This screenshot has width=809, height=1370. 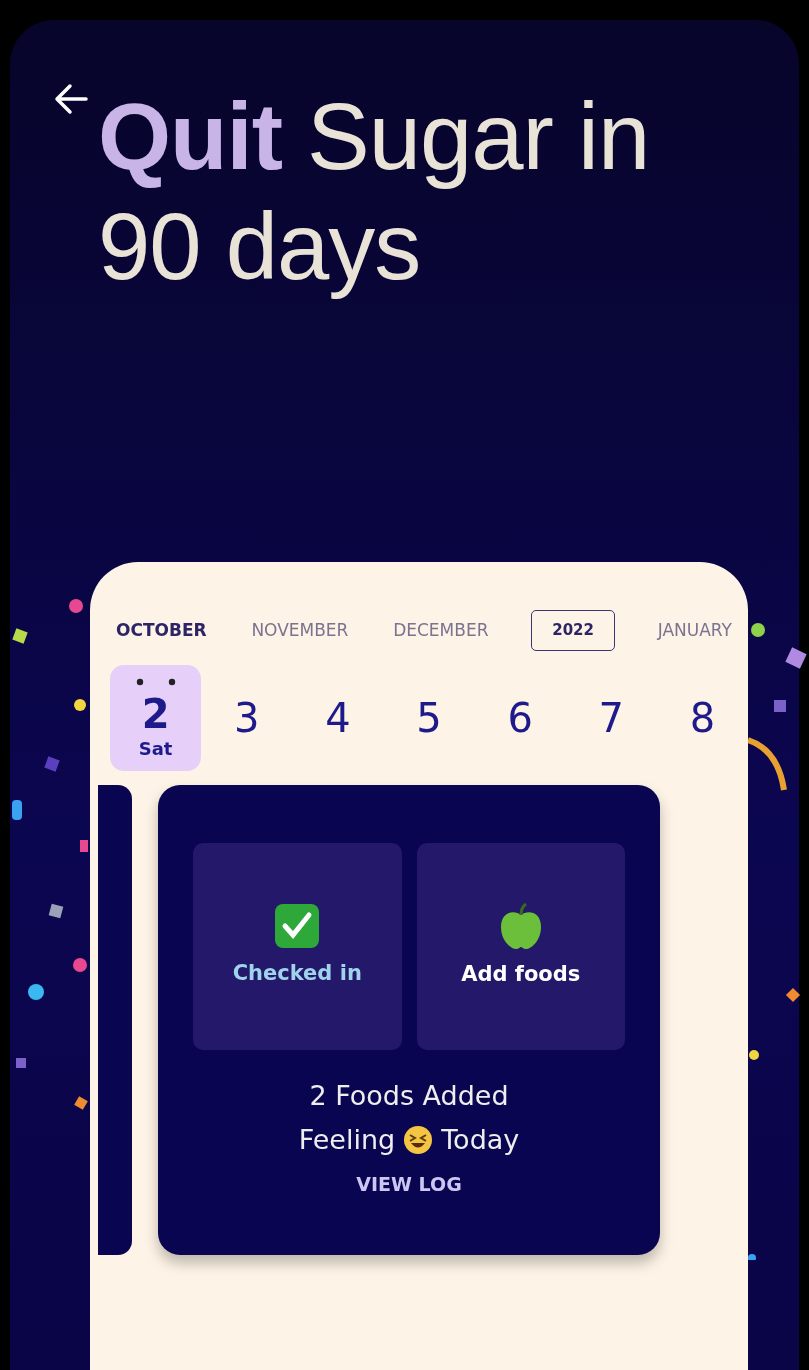 I want to click on month-tab: DECEMBER, so click(x=441, y=630).